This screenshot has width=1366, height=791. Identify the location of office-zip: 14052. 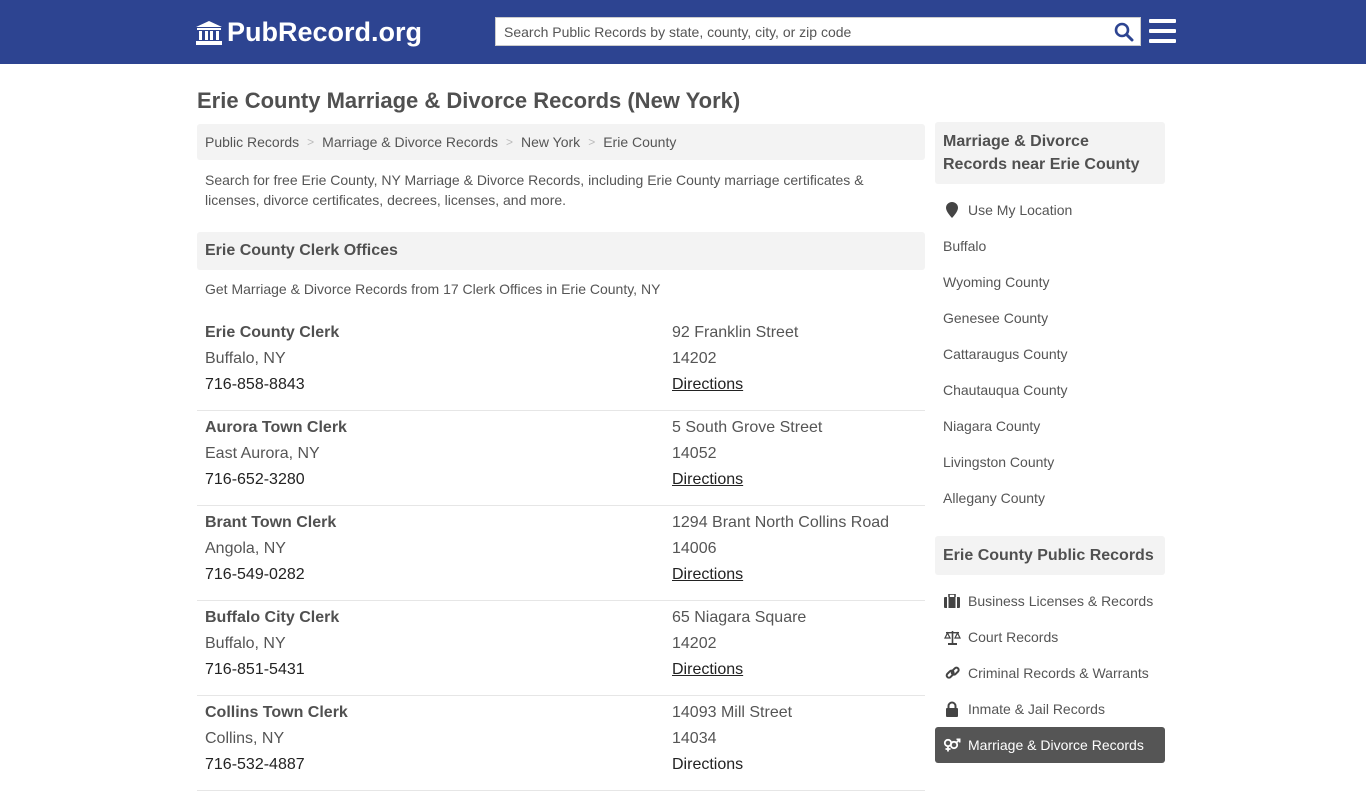
(694, 453).